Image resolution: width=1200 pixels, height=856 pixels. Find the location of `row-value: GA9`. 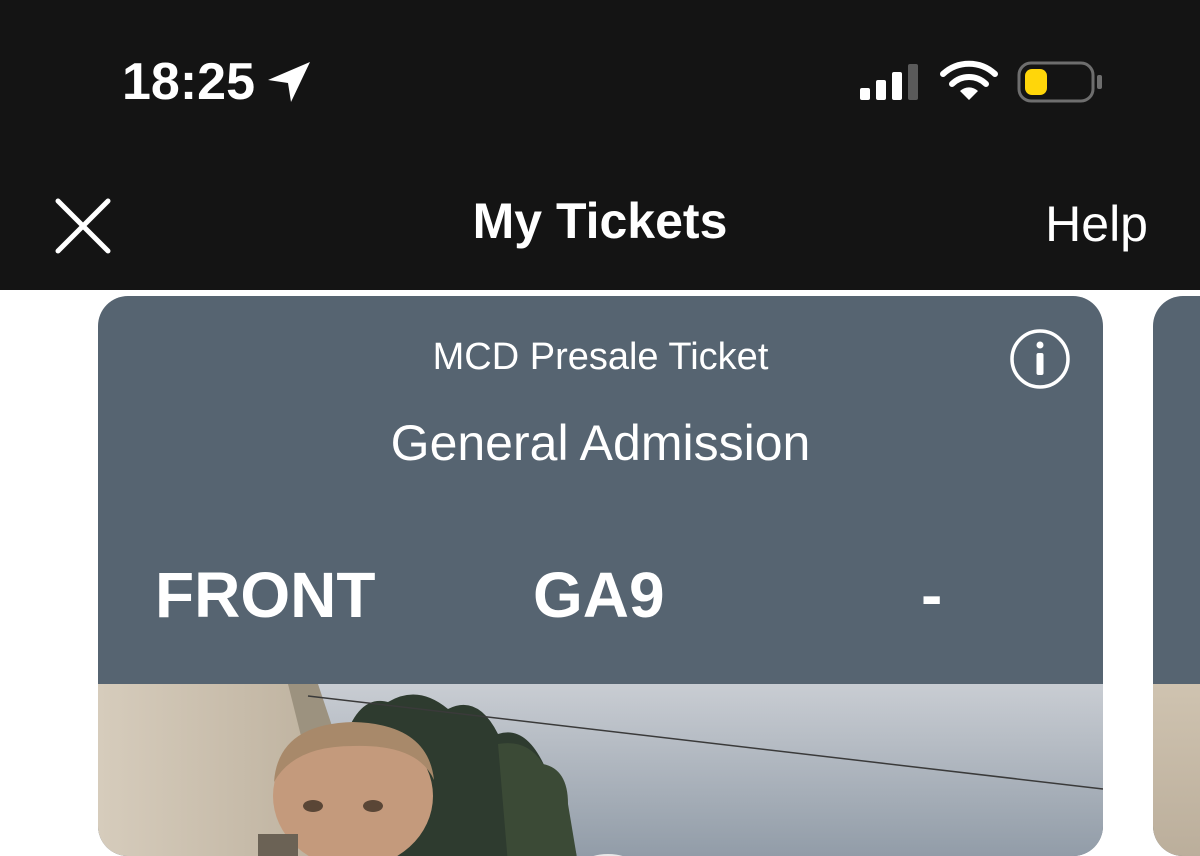

row-value: GA9 is located at coordinates (599, 595).